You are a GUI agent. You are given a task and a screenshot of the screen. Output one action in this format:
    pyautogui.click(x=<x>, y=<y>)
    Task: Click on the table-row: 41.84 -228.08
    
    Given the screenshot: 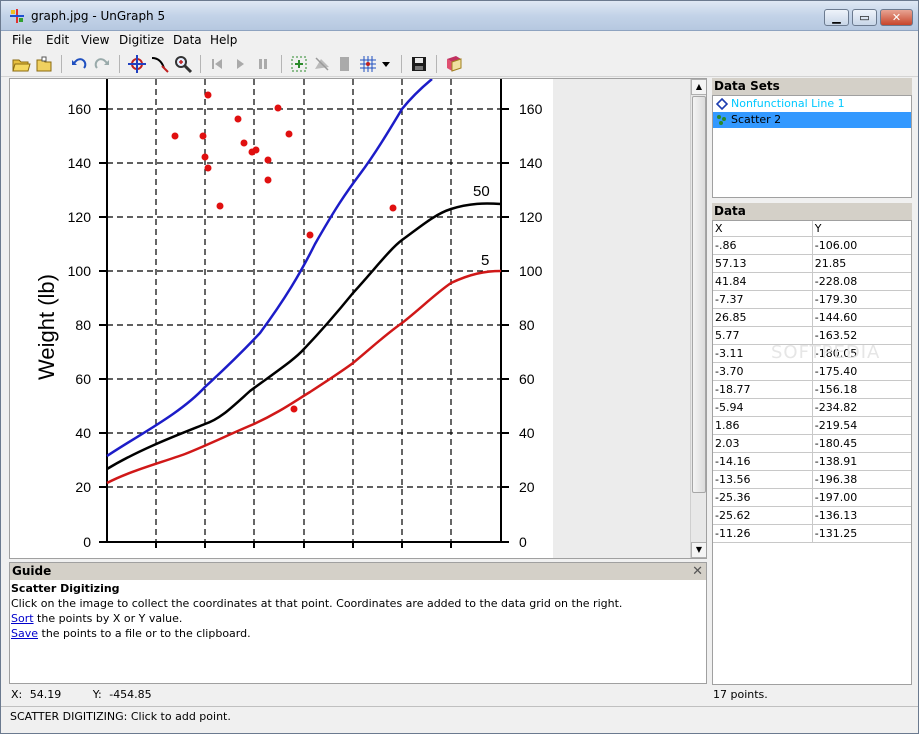 What is the action you would take?
    pyautogui.click(x=812, y=281)
    